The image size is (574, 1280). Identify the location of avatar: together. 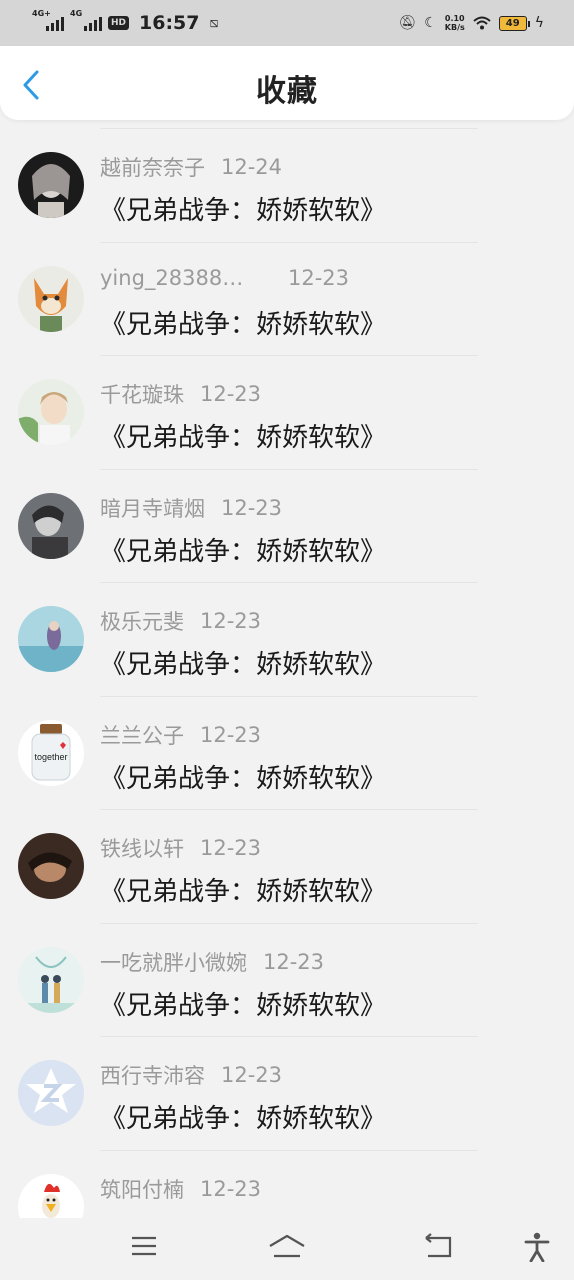
(51, 752).